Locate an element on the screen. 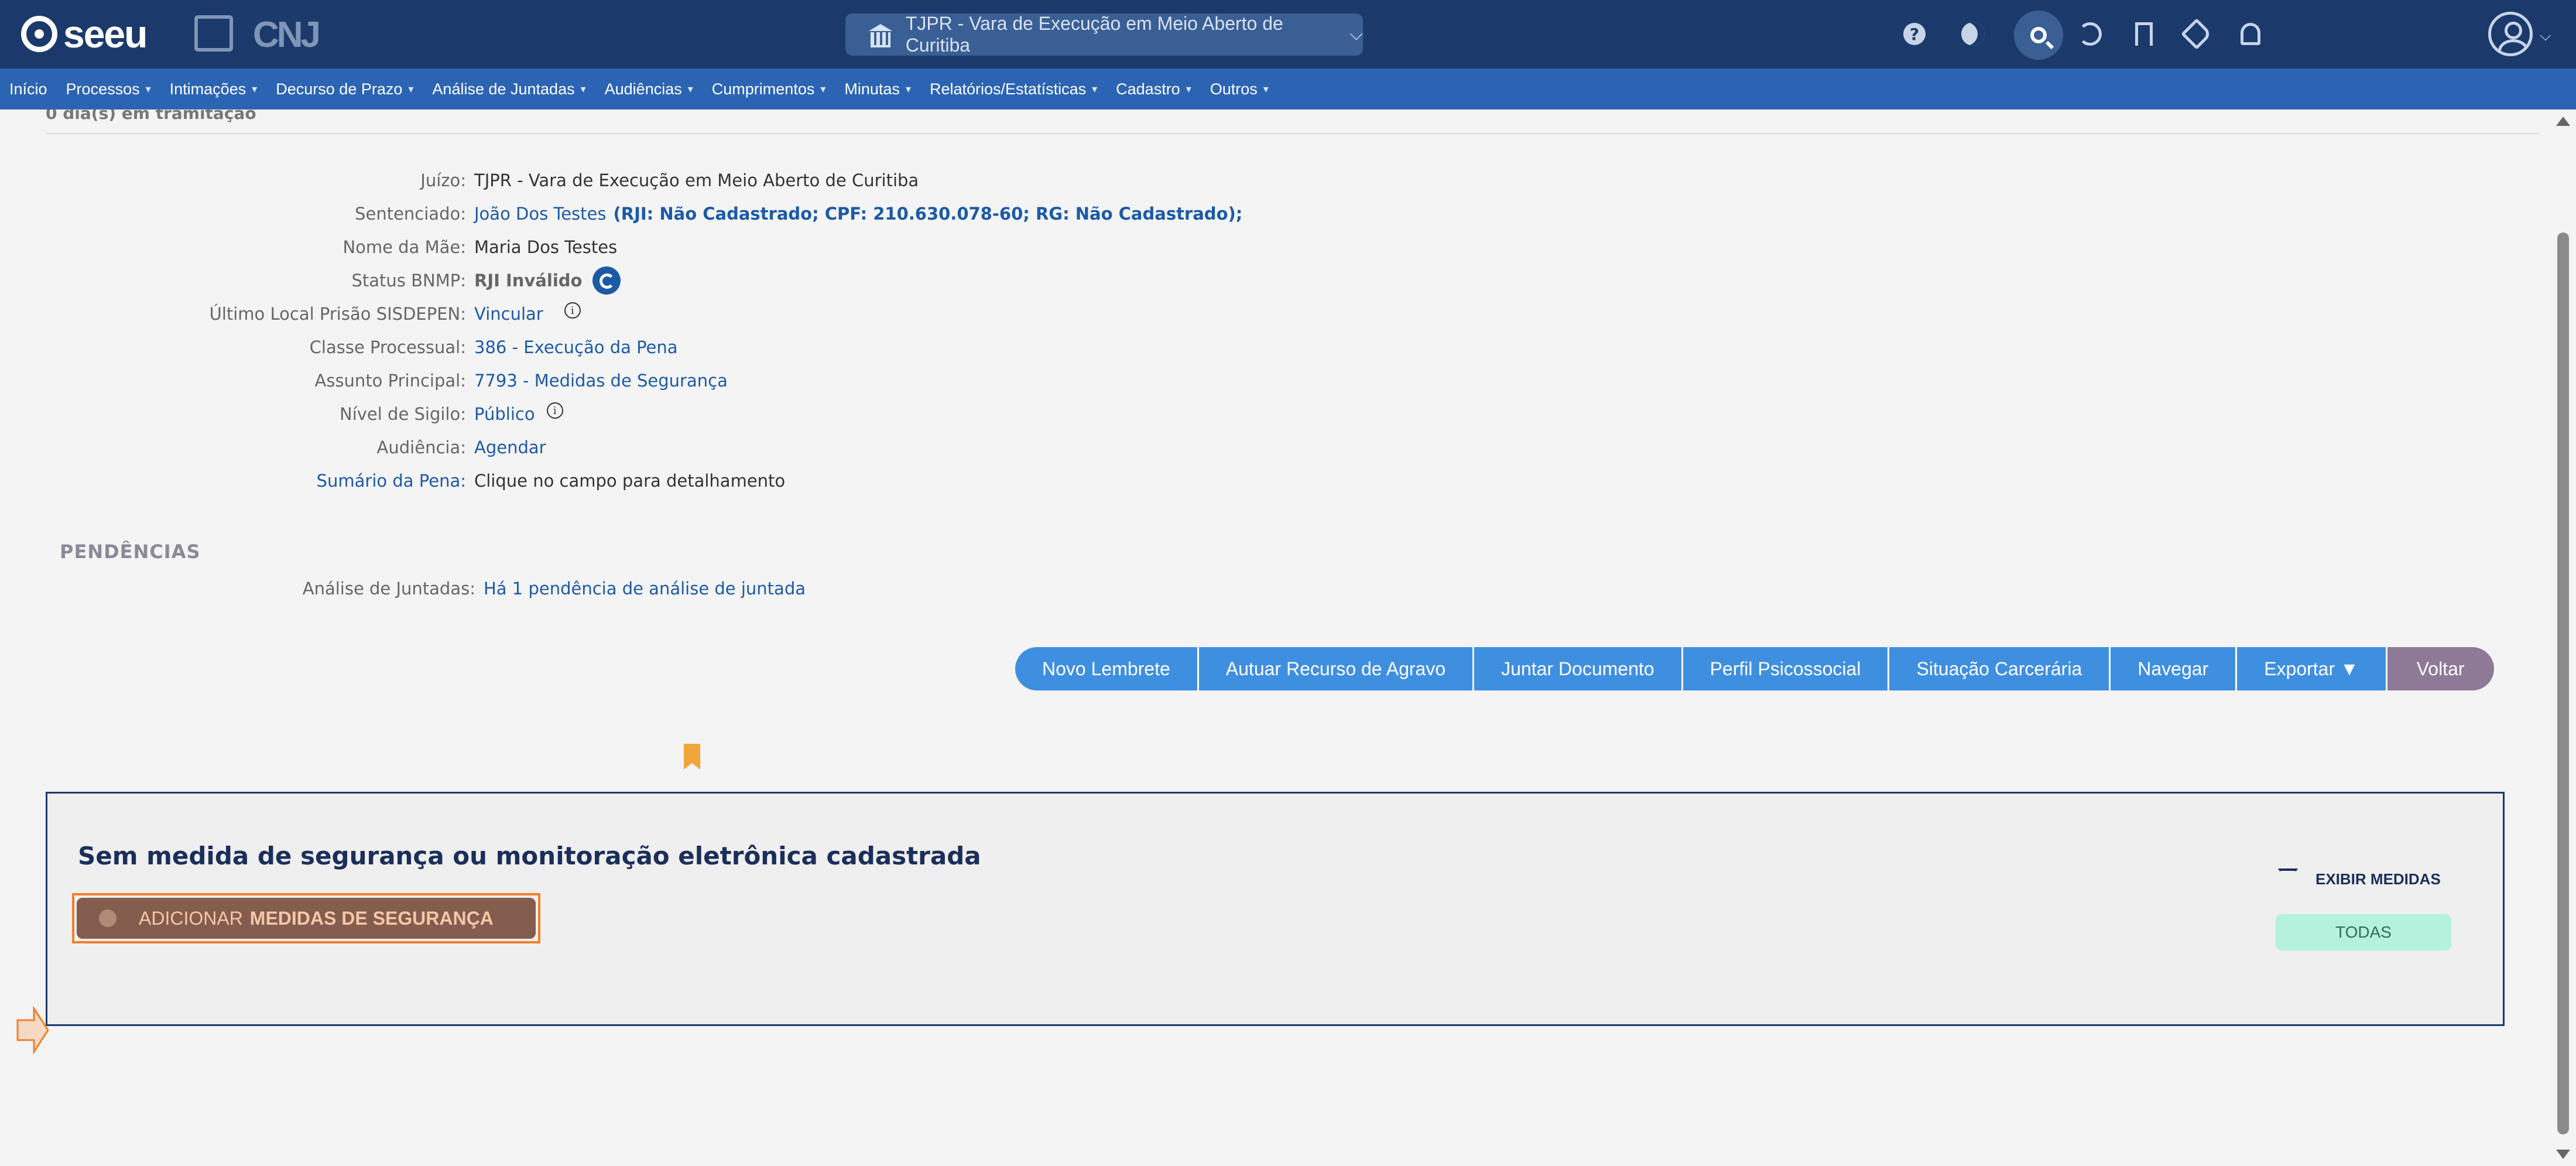 The image size is (2576, 1166). ultimo-local-row: Último Local Prisão SISDEPEN: Vincular i is located at coordinates (290, 314).